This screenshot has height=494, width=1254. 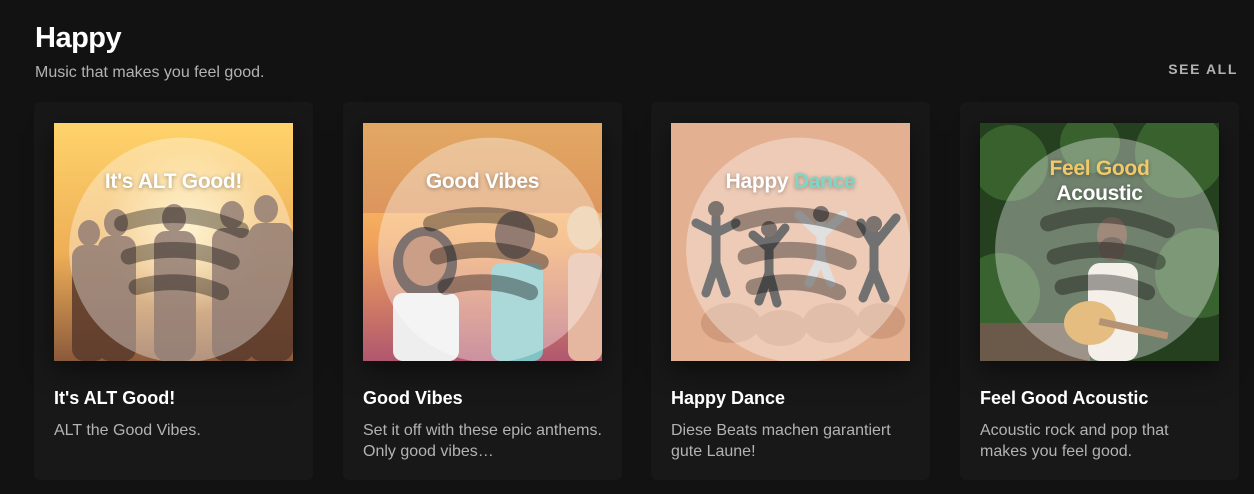 I want to click on cover-title-text: Happy Dance, so click(x=790, y=181).